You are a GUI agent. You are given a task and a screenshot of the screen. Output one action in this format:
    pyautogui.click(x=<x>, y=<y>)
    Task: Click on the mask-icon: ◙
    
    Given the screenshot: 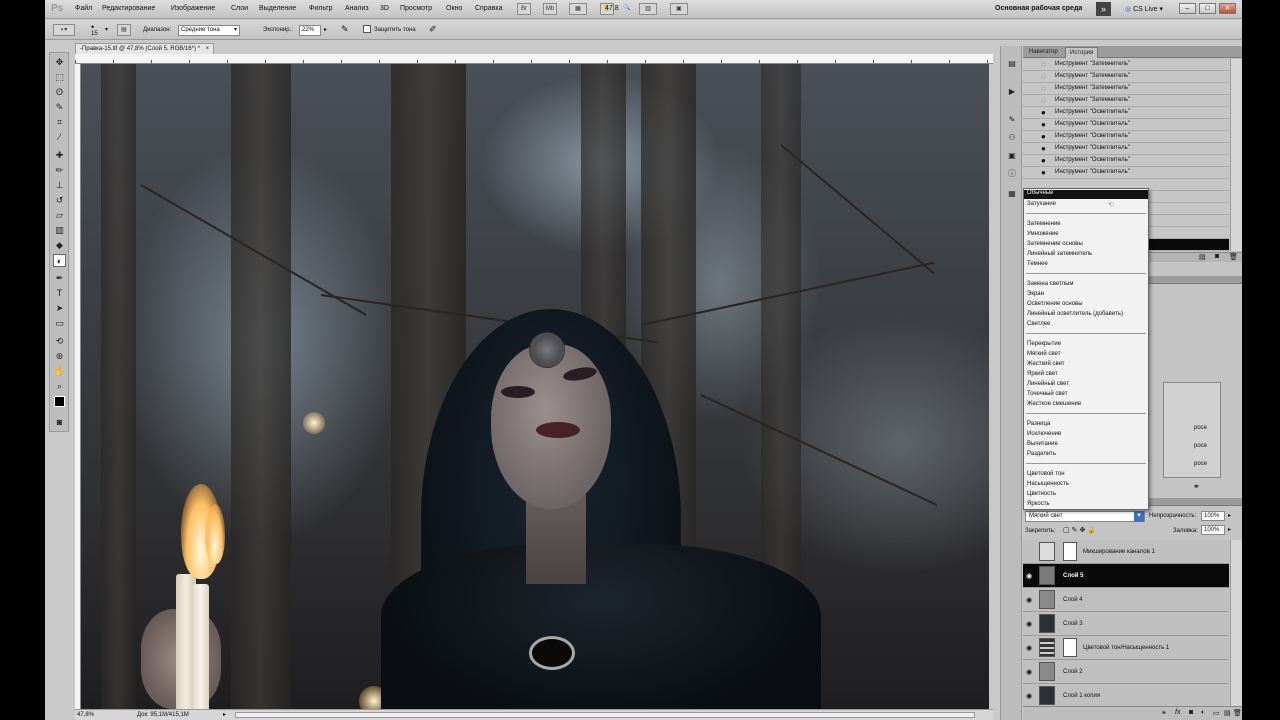 What is the action you would take?
    pyautogui.click(x=1191, y=712)
    